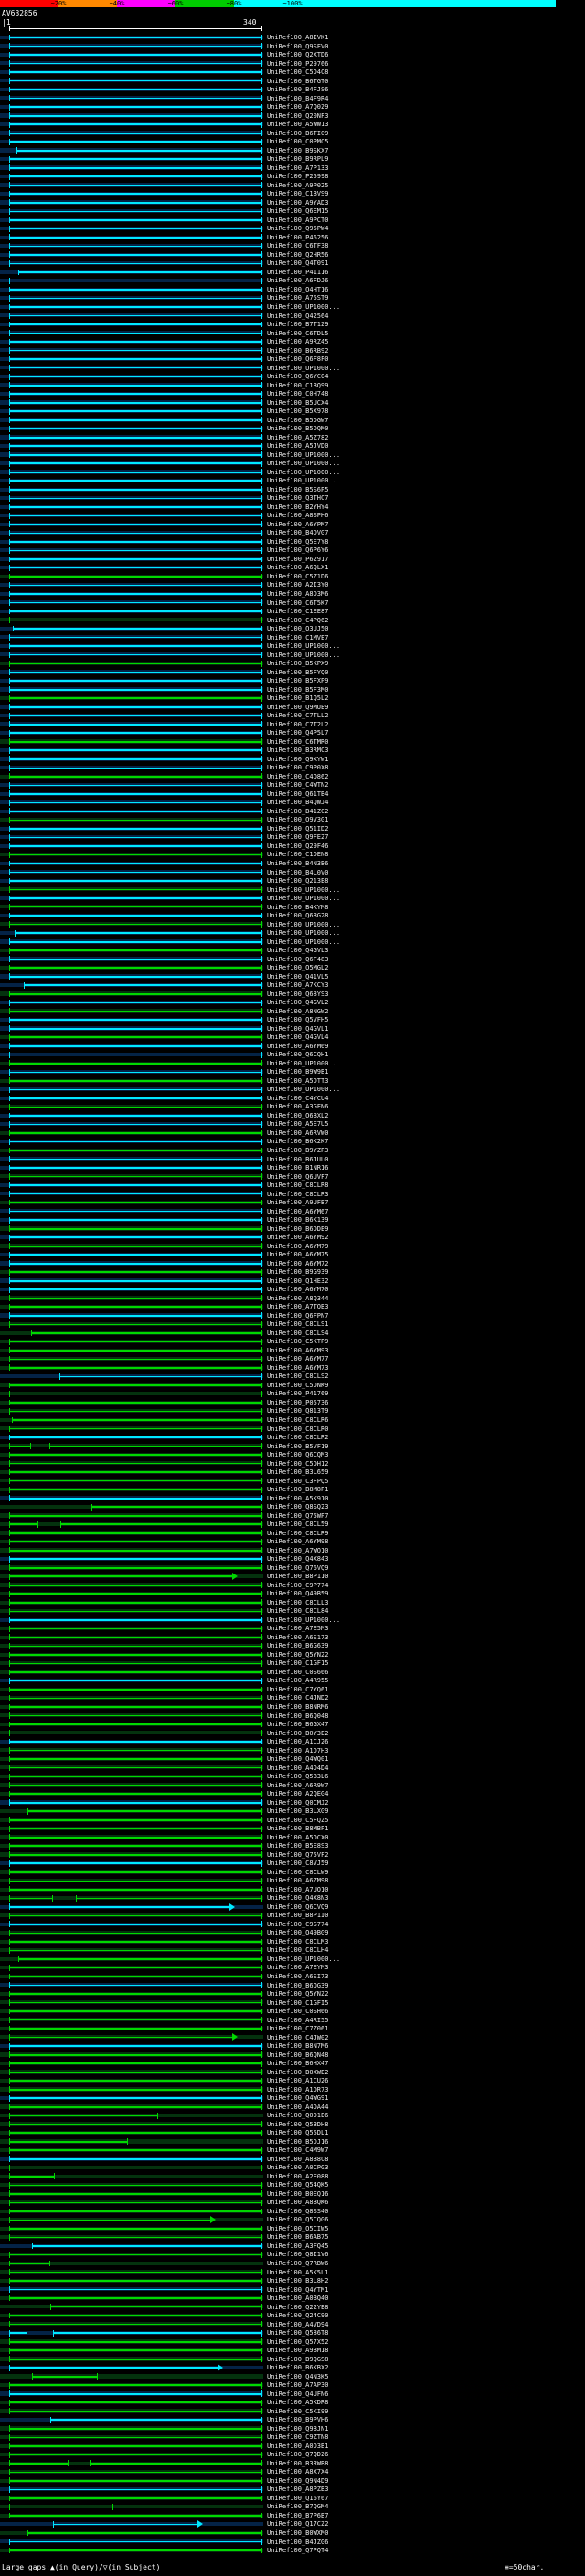 Image resolution: width=585 pixels, height=2576 pixels. Describe the element at coordinates (293, 2263) in the screenshot. I see `hit-row: UniRef100_Q7RBW6` at that location.